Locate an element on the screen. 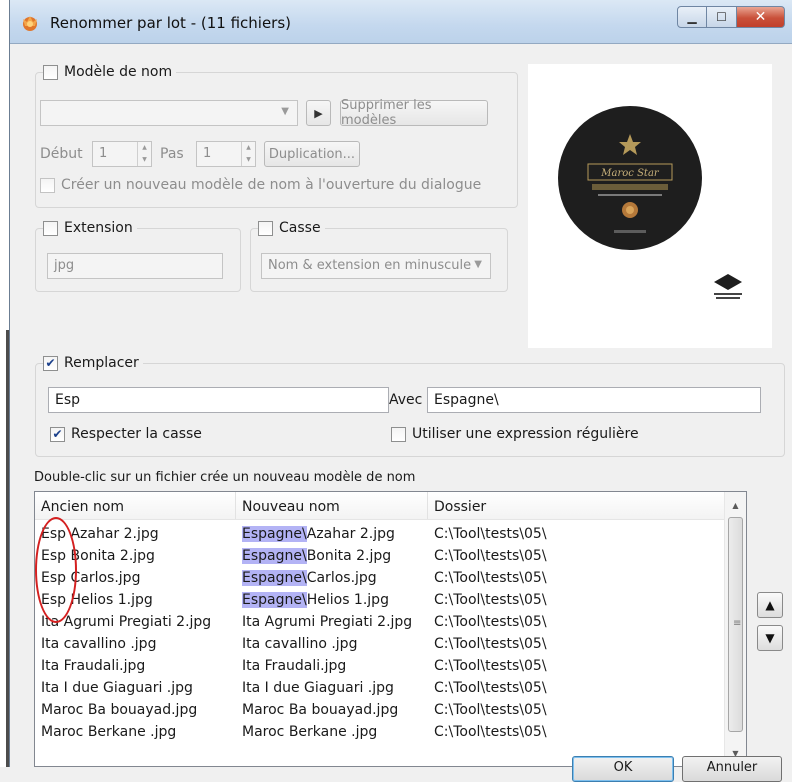  old-name-cell: Maroc Ba bouayad.jpg is located at coordinates (119, 710).